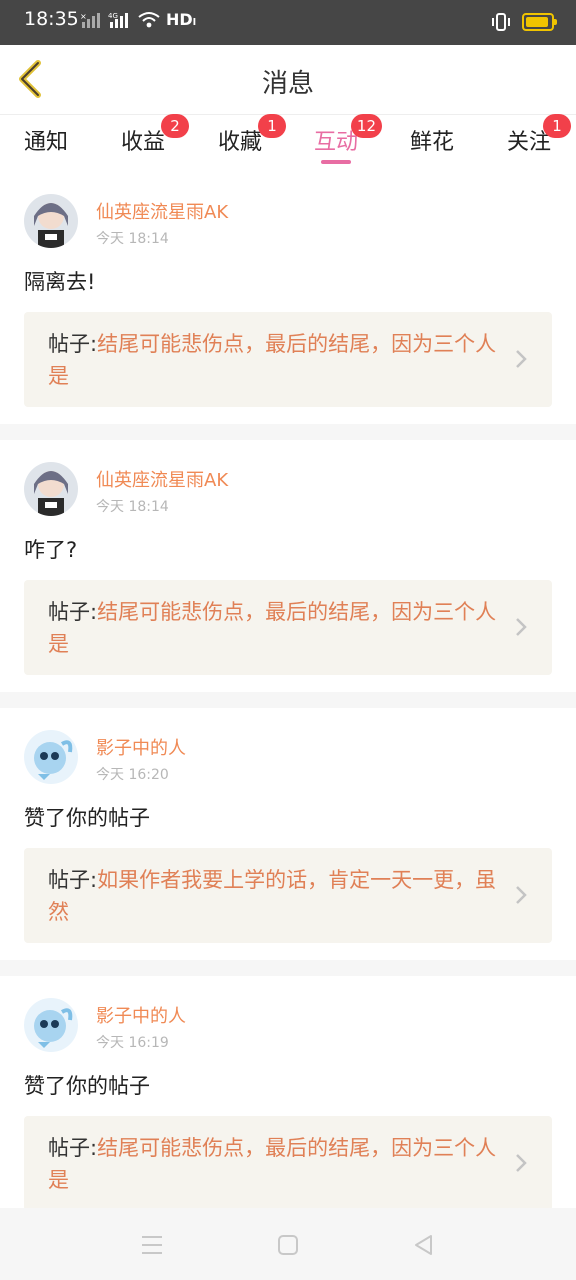 The width and height of the screenshot is (576, 1280). I want to click on app-header: 消息, so click(288, 80).